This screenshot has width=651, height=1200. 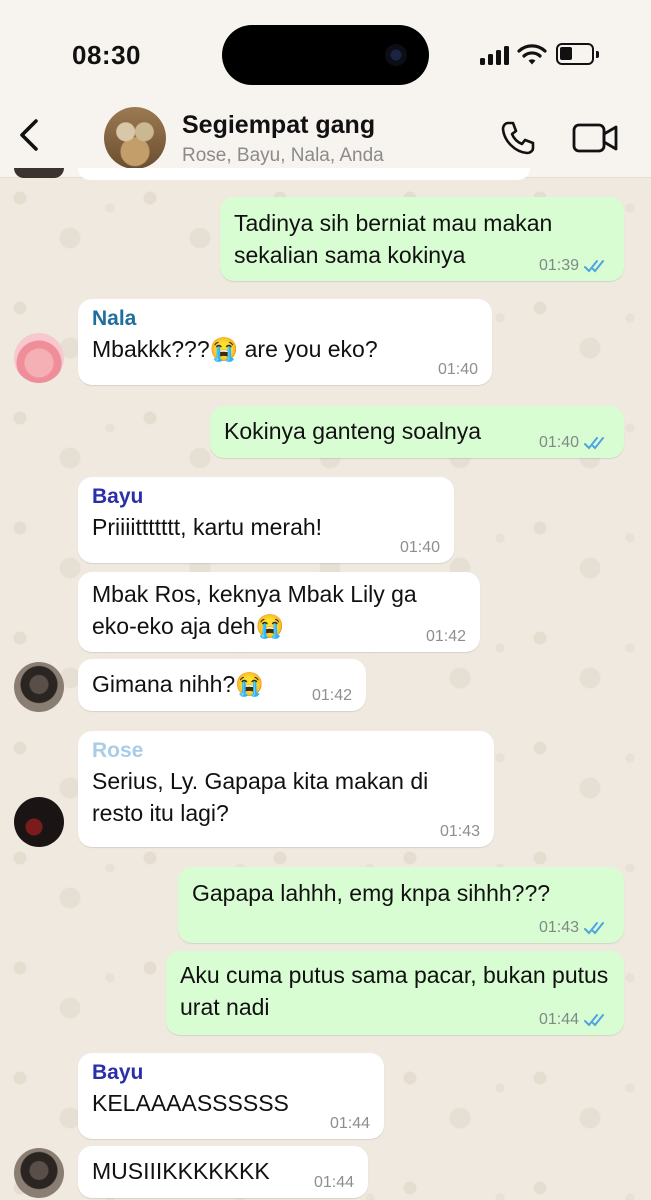 What do you see at coordinates (235, 349) in the screenshot?
I see `message-text: Mbakkk???😭 are you eko?` at bounding box center [235, 349].